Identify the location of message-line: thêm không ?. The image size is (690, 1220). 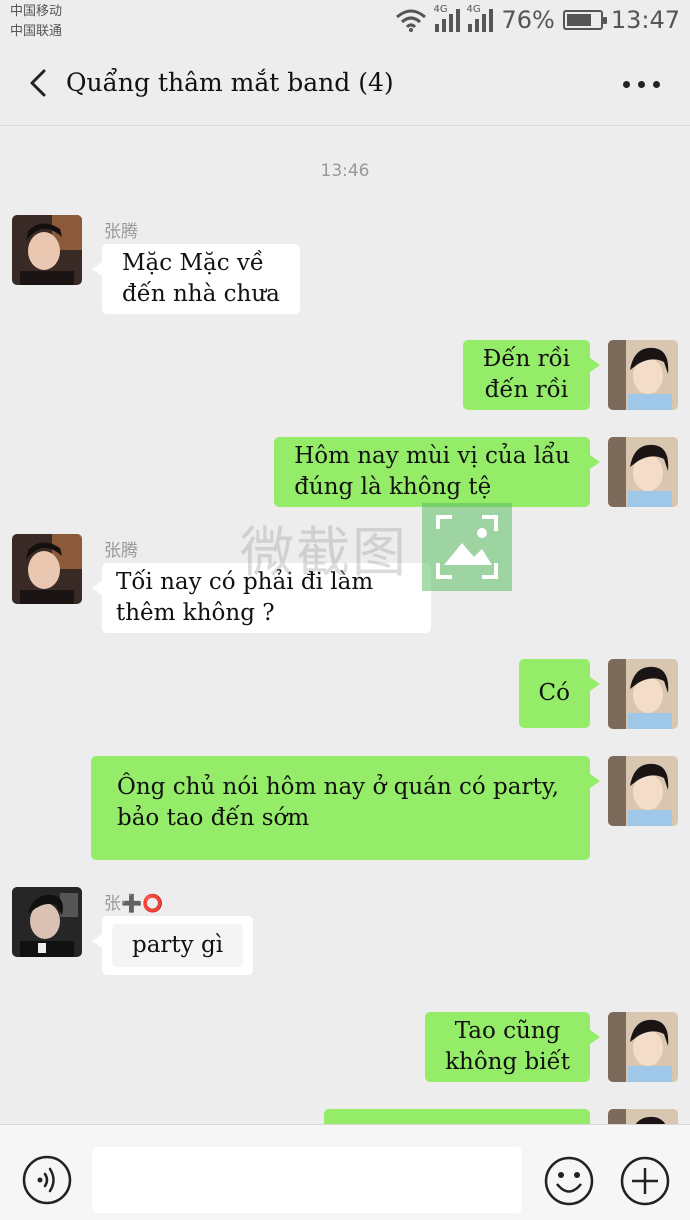
(195, 613).